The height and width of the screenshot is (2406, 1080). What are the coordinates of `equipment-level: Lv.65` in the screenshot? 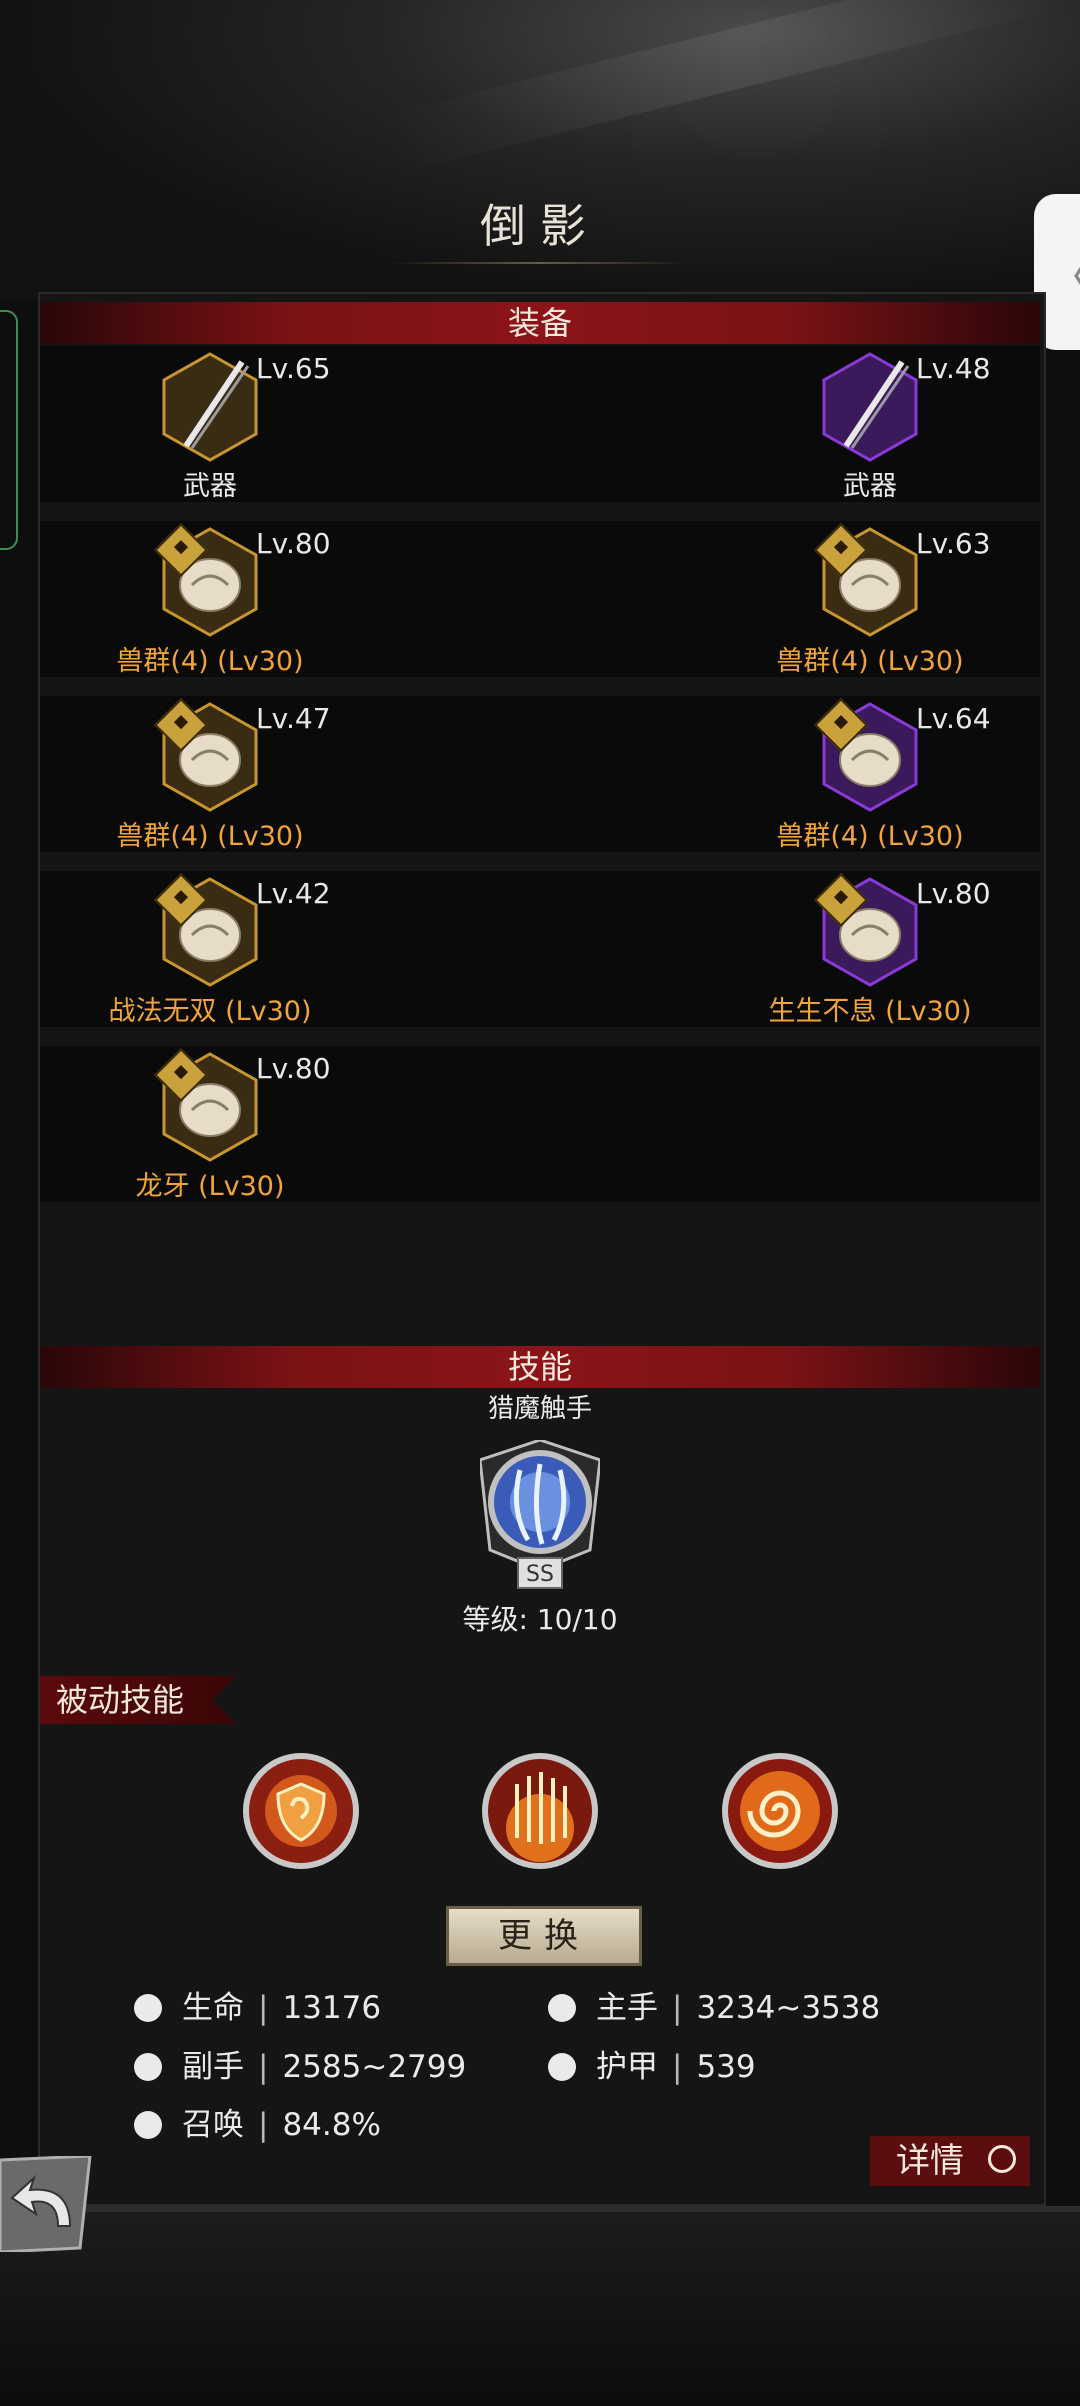 It's located at (293, 368).